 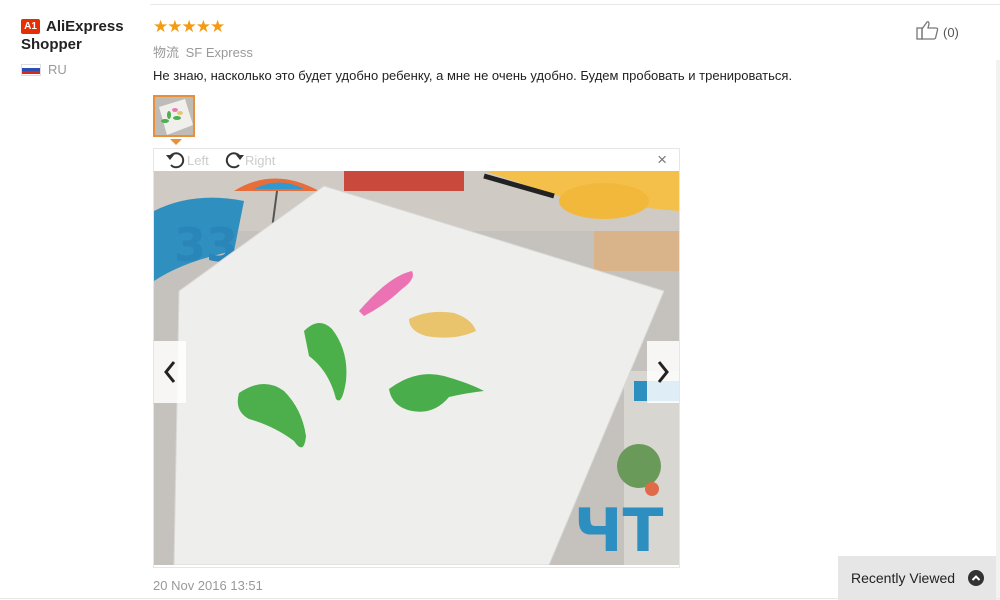 What do you see at coordinates (72, 35) in the screenshot?
I see `reviewer-name: A1 AliExpress Shopper` at bounding box center [72, 35].